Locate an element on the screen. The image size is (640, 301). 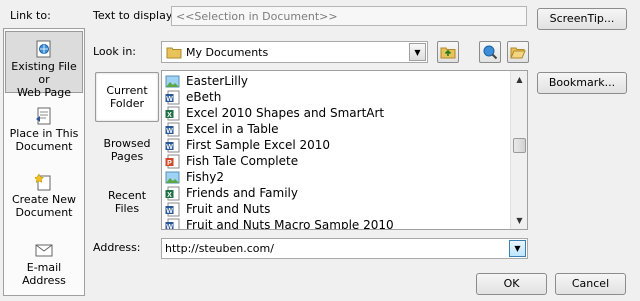
file-name: Fish Tale Complete is located at coordinates (242, 161).